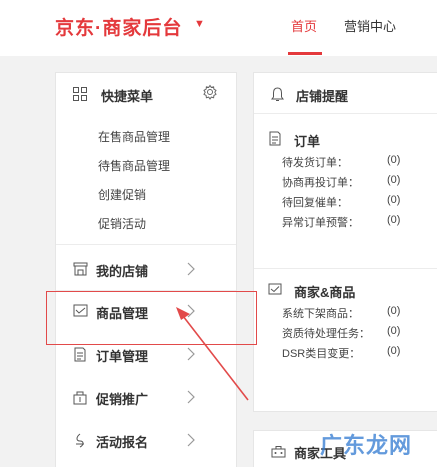 This screenshot has height=467, width=437. I want to click on renegotiated-order-label: 协商再投订单：, so click(320, 182).